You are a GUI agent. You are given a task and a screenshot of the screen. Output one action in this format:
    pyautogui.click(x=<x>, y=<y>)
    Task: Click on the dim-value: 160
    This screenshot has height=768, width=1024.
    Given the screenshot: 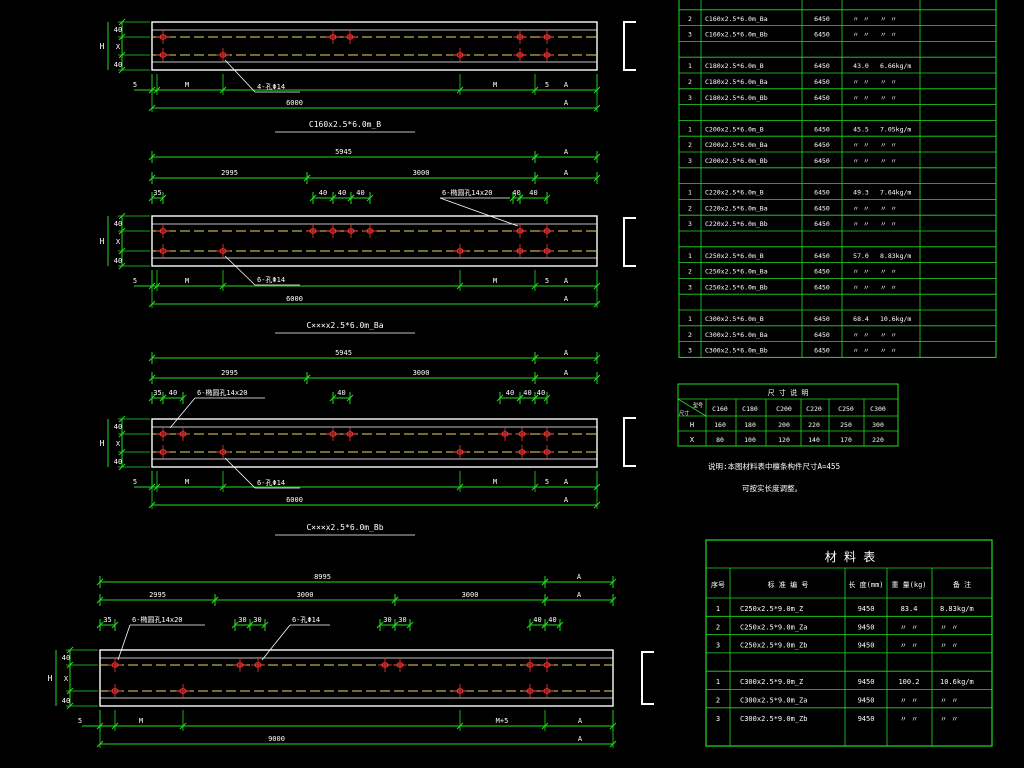 What is the action you would take?
    pyautogui.click(x=720, y=425)
    